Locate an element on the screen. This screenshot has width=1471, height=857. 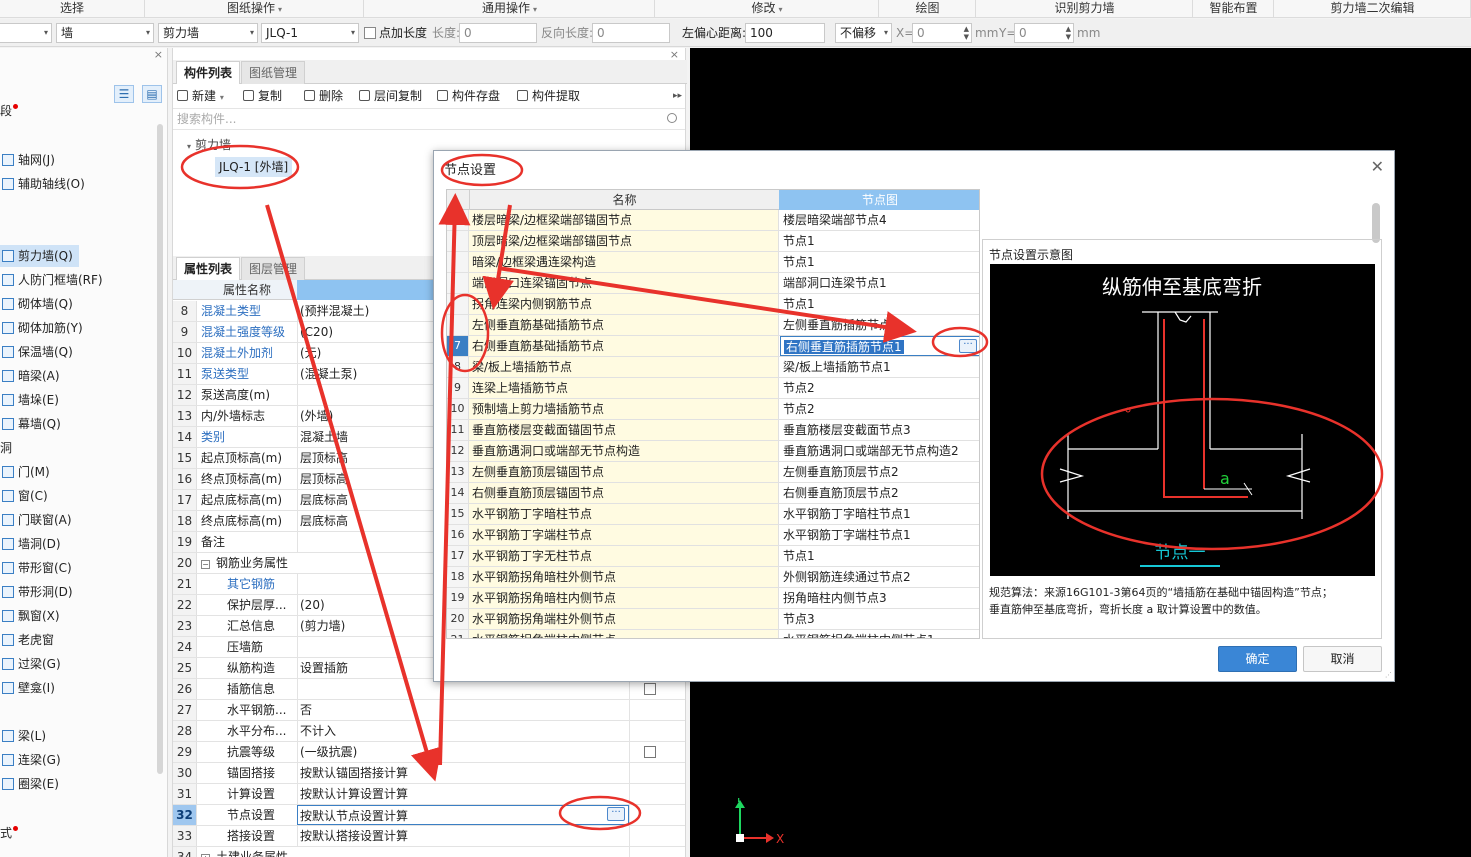
nav-item: 老虎窗 is located at coordinates (27, 640).